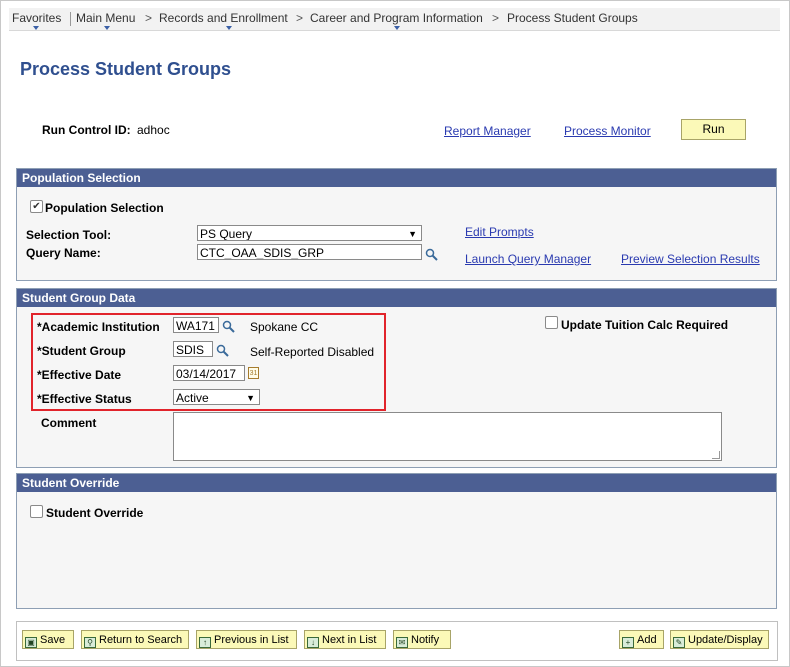  I want to click on notify-button: ✉ Notify, so click(422, 639).